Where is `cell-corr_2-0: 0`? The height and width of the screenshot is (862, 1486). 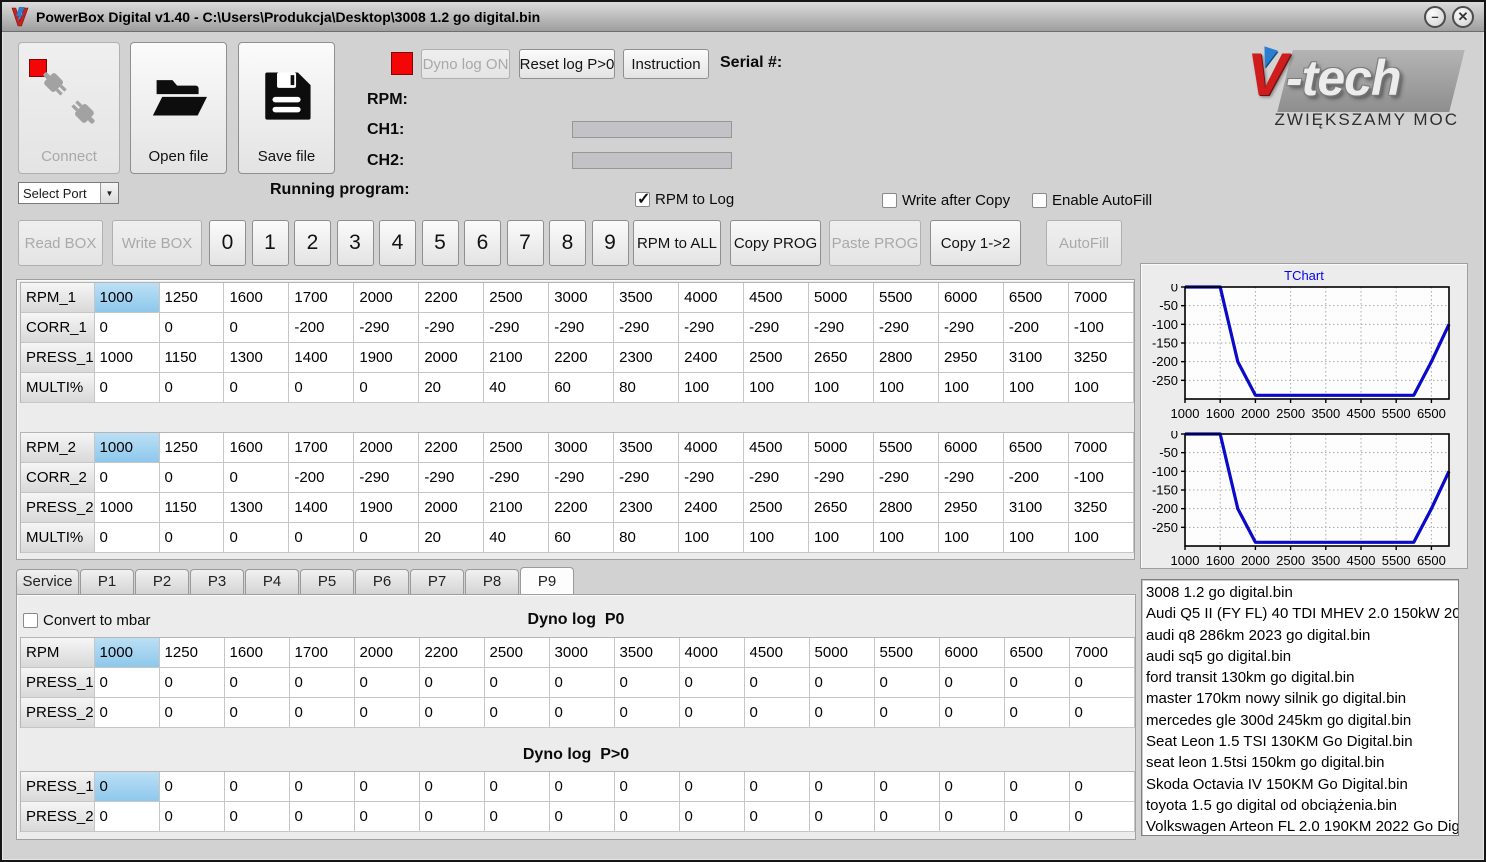
cell-corr_2-0: 0 is located at coordinates (127, 478).